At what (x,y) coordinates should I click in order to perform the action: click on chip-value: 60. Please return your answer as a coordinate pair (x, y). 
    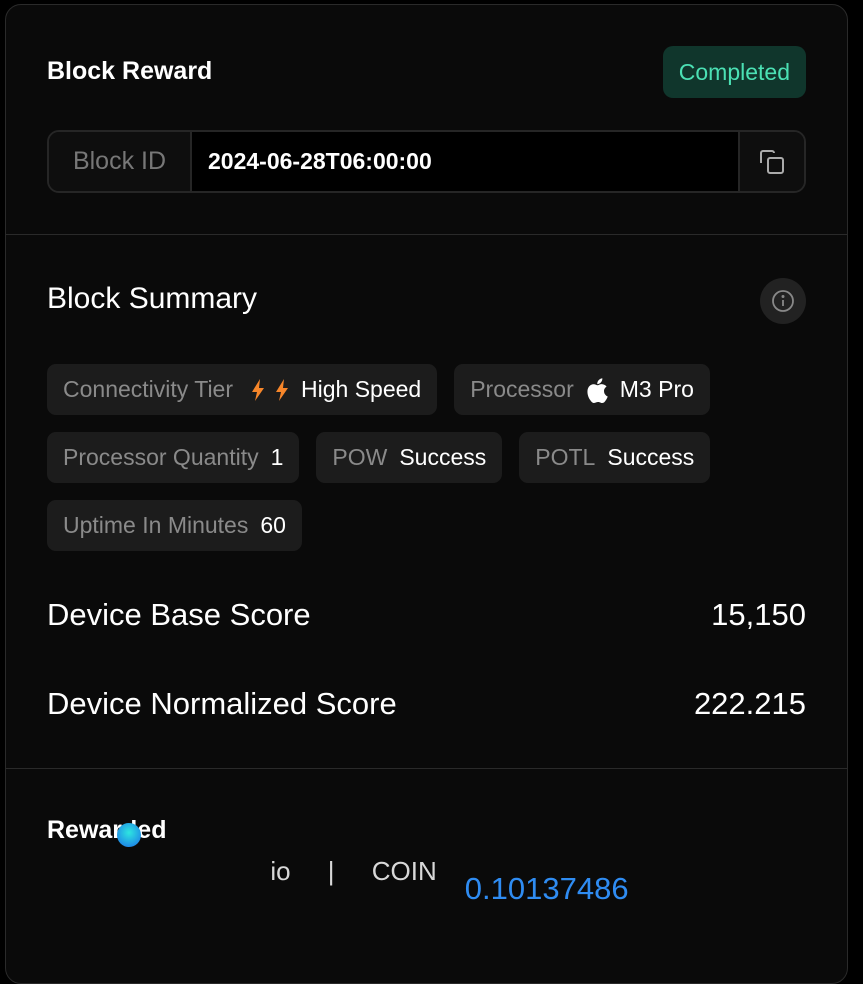
    Looking at the image, I should click on (273, 525).